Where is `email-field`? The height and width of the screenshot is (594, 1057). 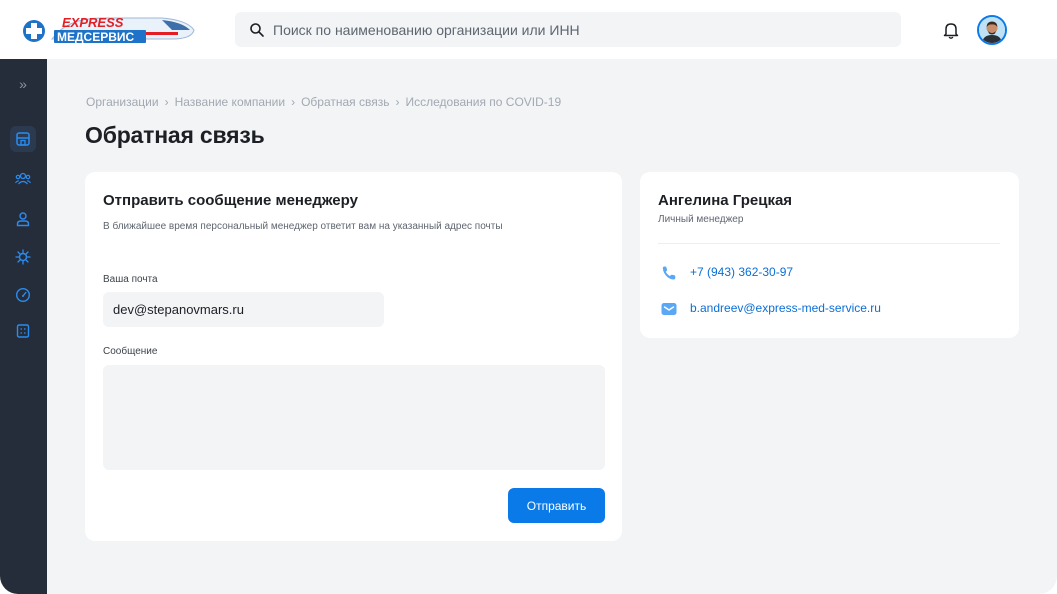 email-field is located at coordinates (243, 309).